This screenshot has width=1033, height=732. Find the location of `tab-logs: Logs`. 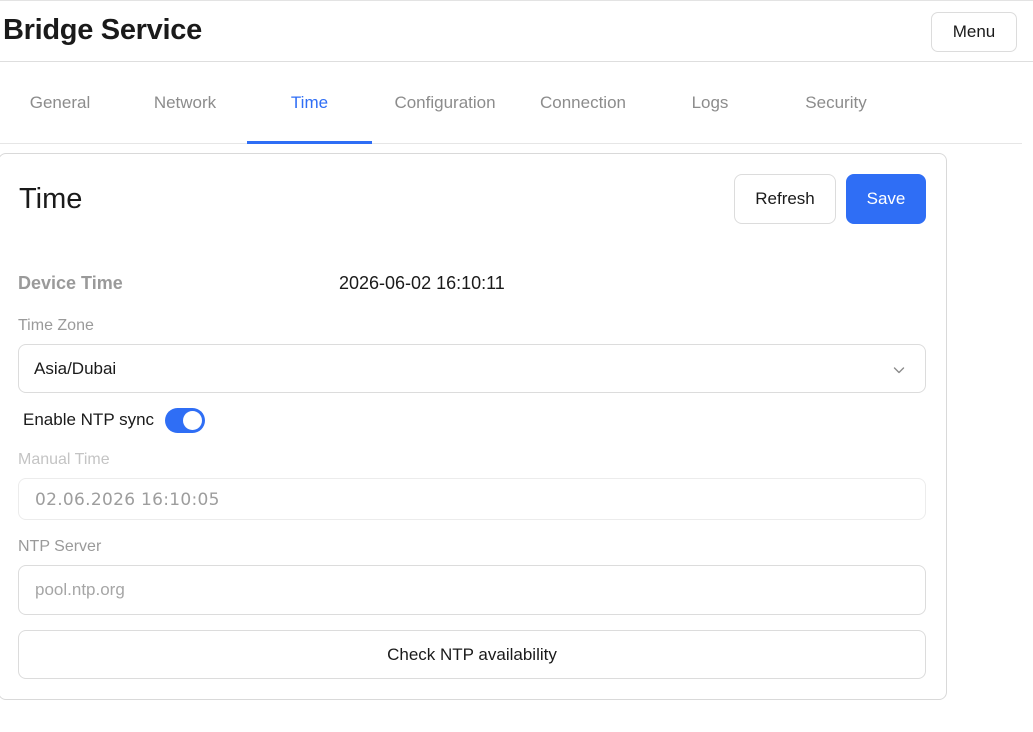

tab-logs: Logs is located at coordinates (710, 103).